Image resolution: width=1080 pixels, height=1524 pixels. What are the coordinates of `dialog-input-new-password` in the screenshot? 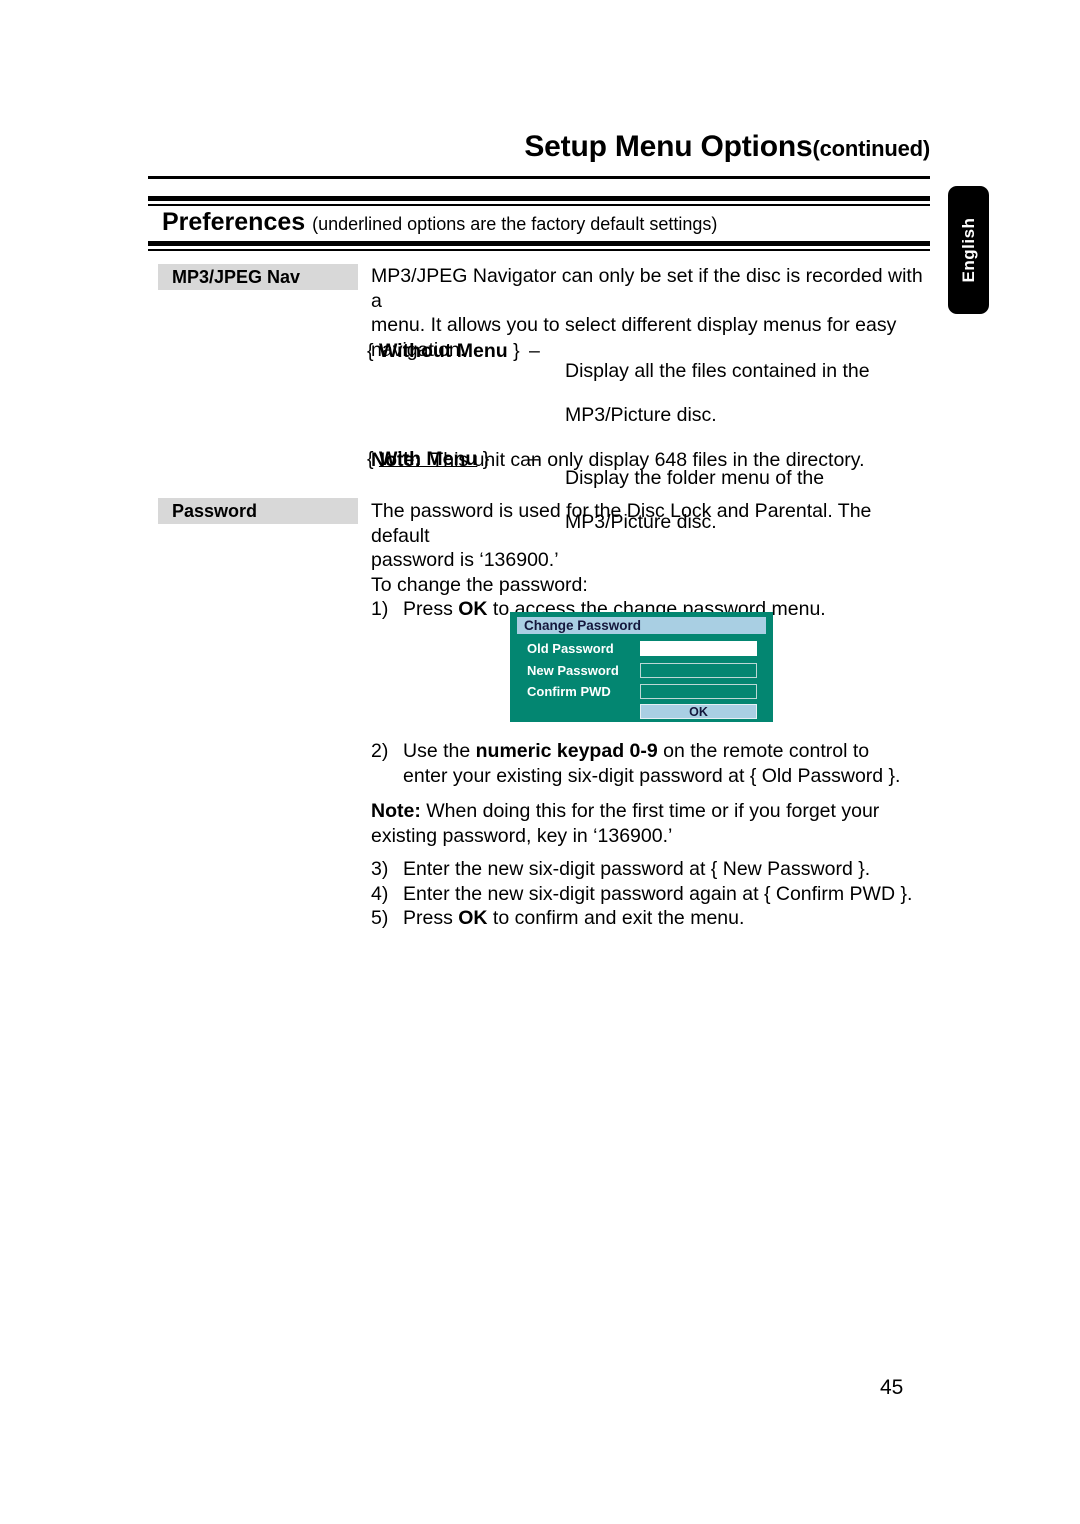 It's located at (698, 670).